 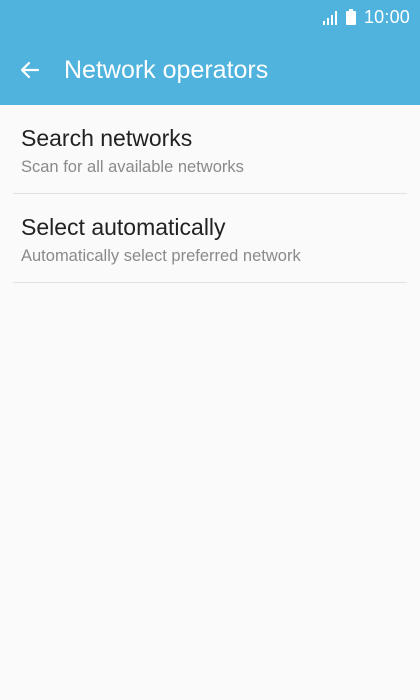 What do you see at coordinates (329, 18) in the screenshot?
I see `signal-icon` at bounding box center [329, 18].